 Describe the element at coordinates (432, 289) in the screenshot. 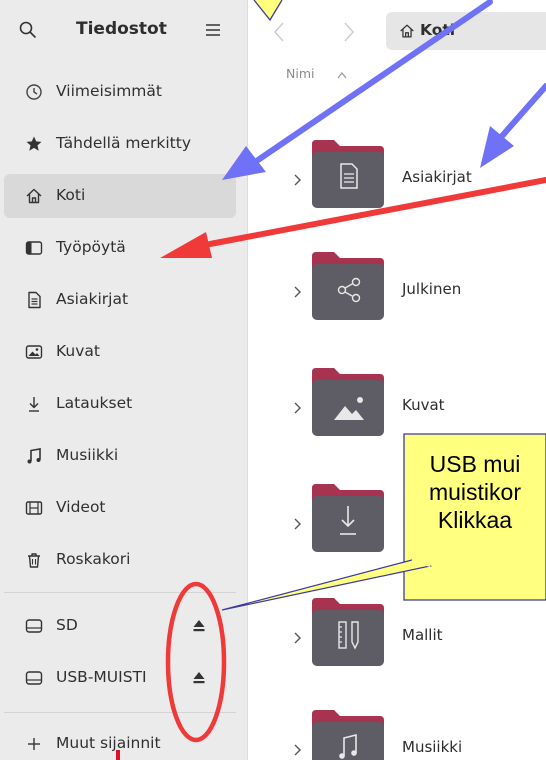

I see `file-name: Julkinen` at that location.